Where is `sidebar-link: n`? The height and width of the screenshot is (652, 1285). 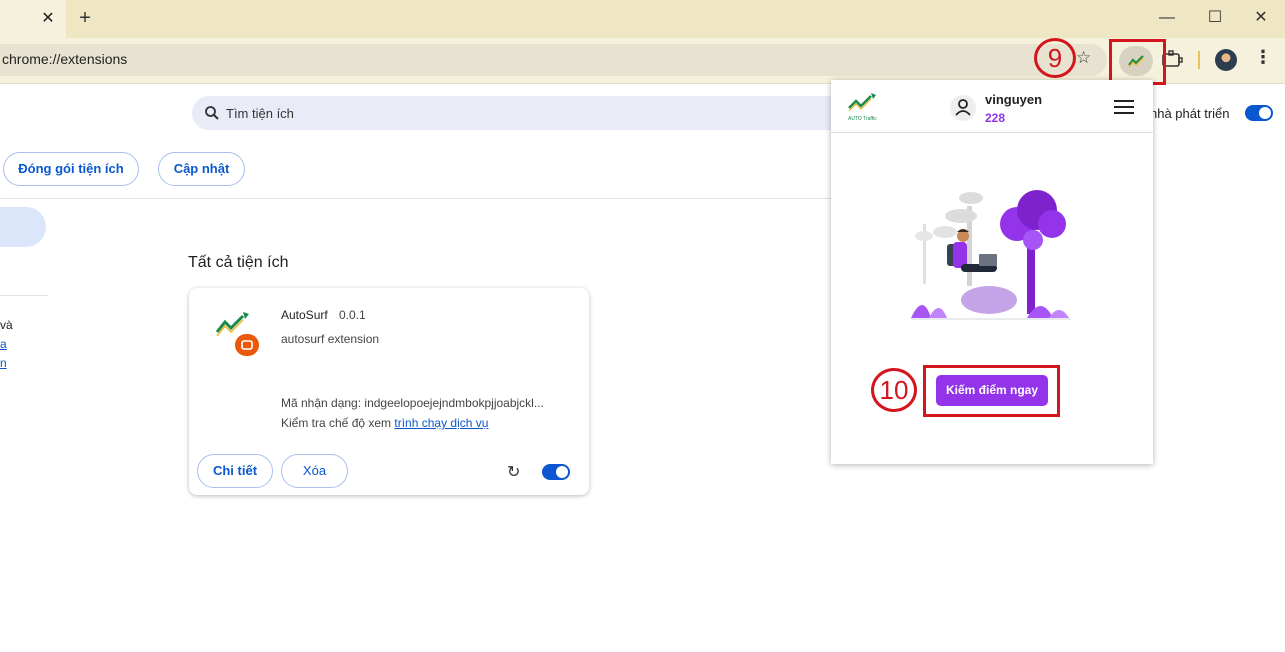 sidebar-link: n is located at coordinates (3, 363).